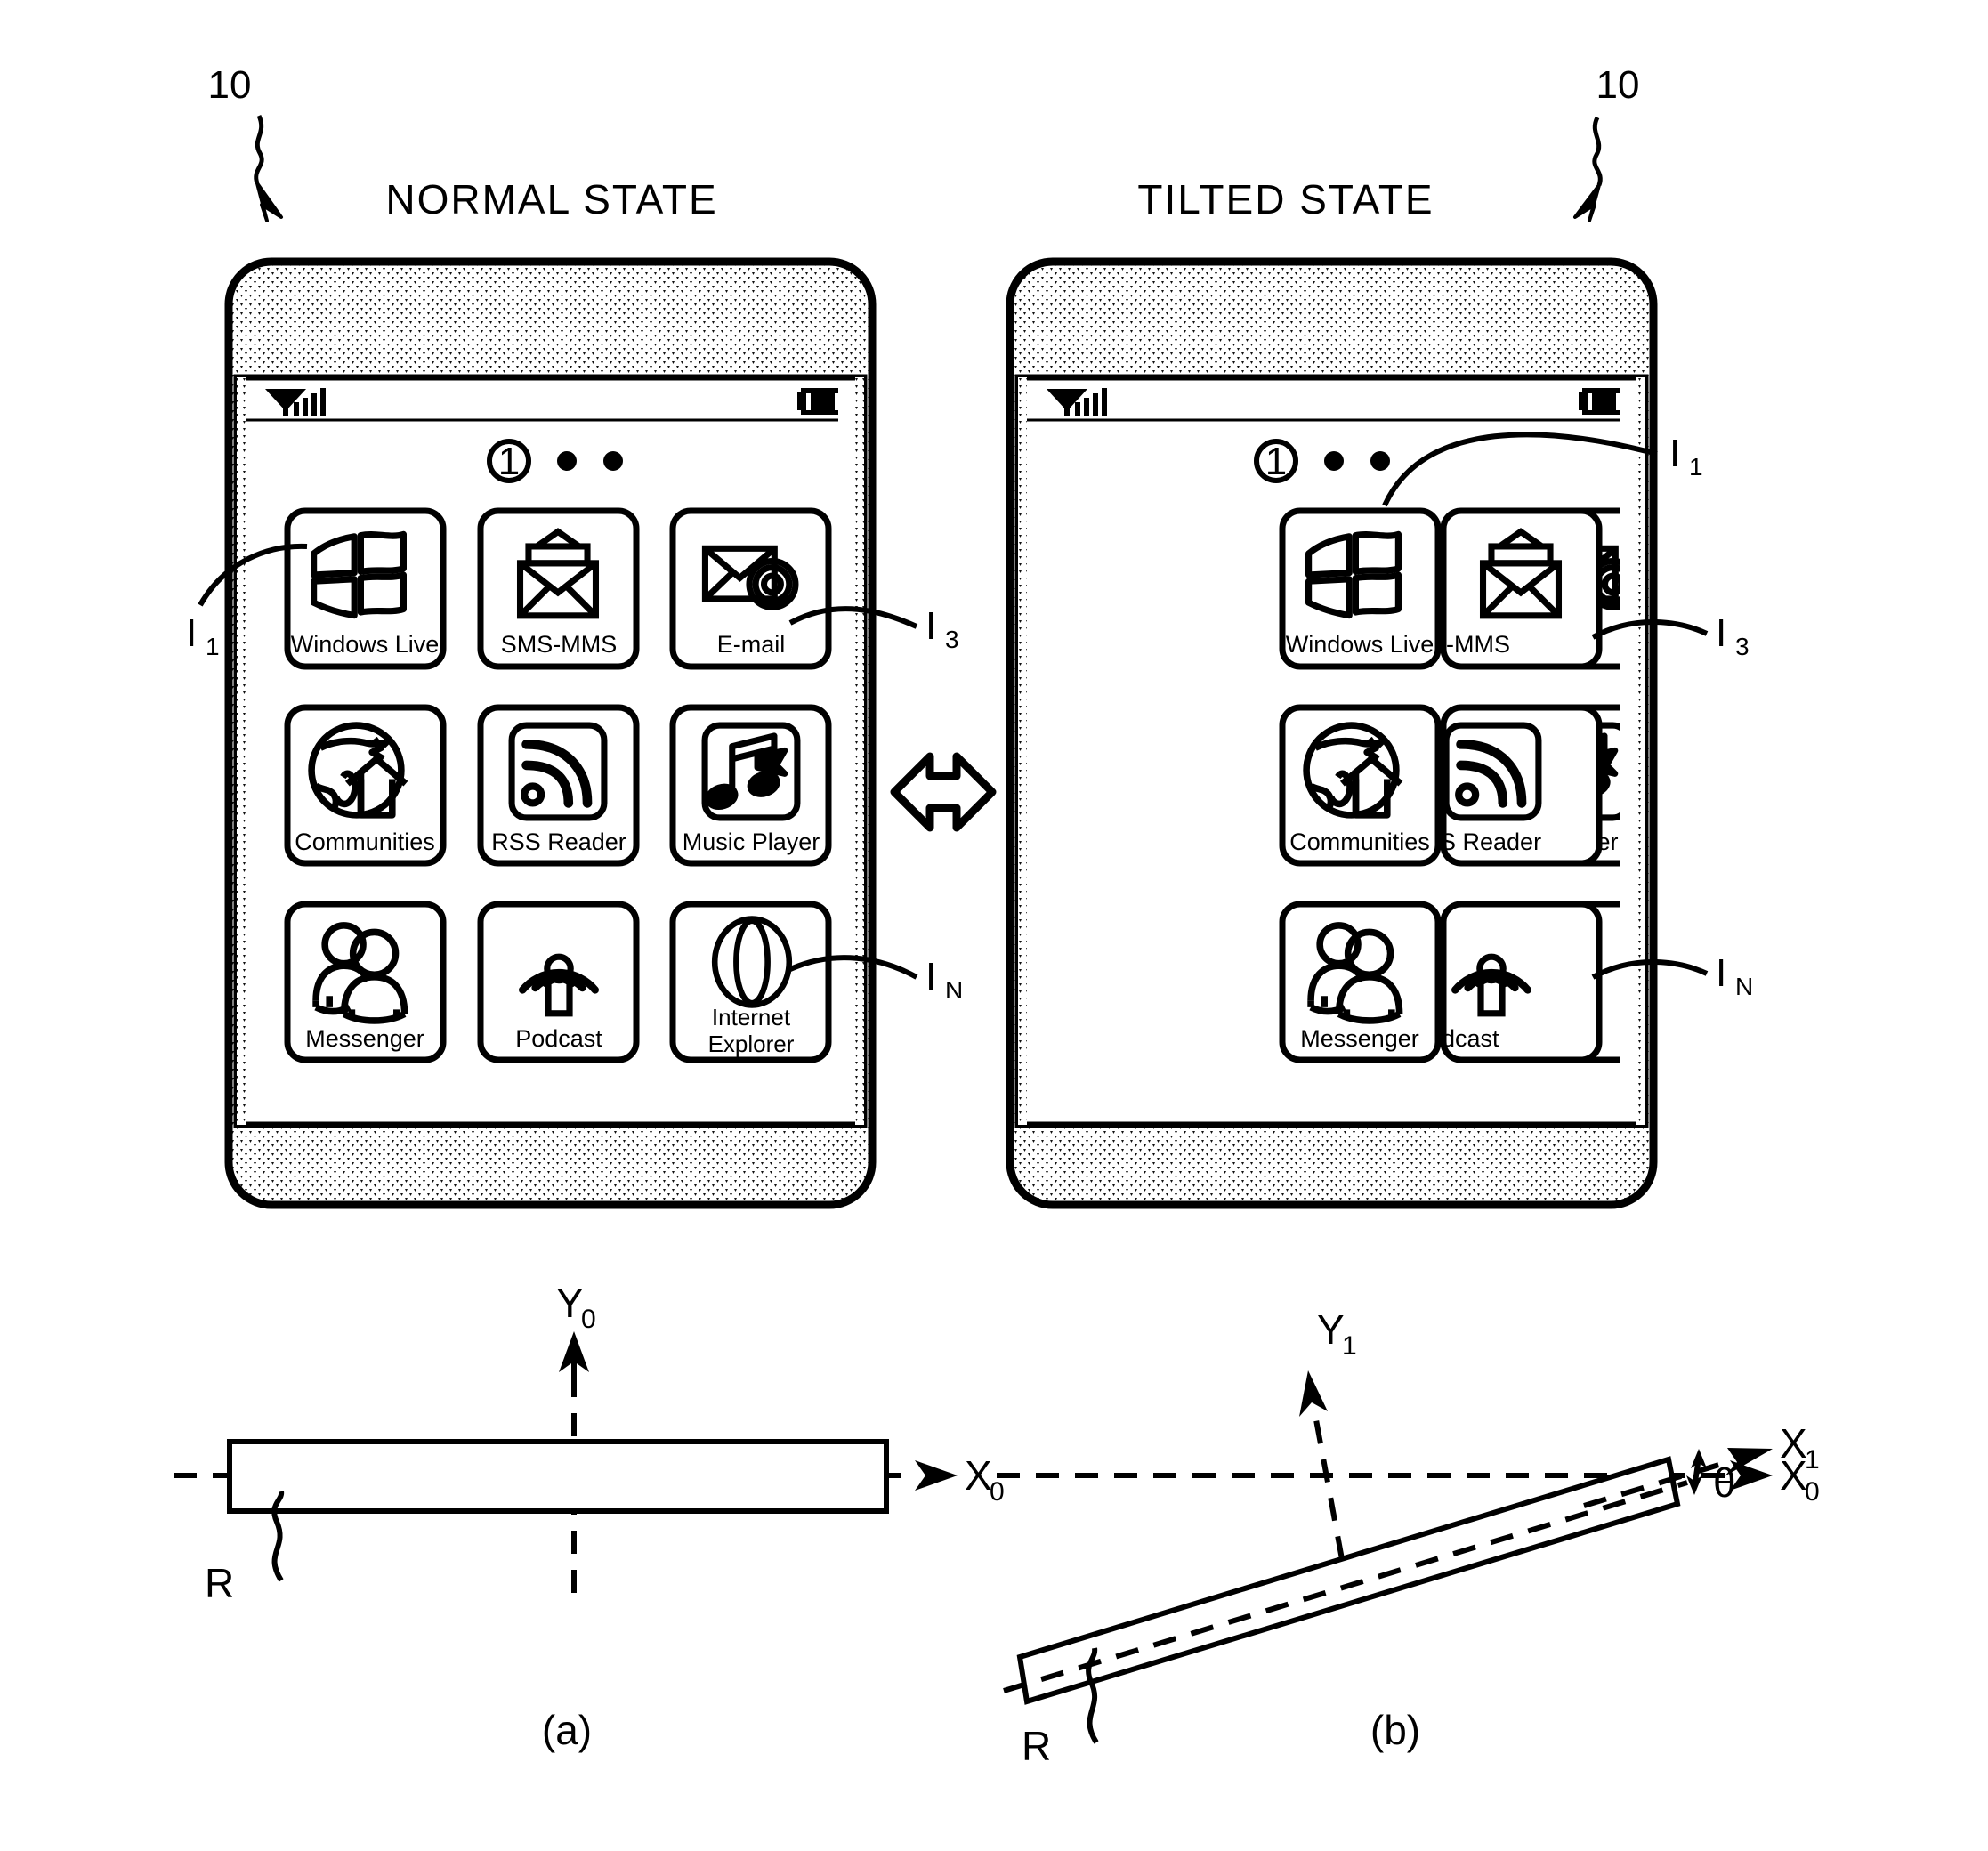 This screenshot has height=1851, width=1988. Describe the element at coordinates (1360, 982) in the screenshot. I see `app-tile-messenger-tilted: Messenger` at that location.